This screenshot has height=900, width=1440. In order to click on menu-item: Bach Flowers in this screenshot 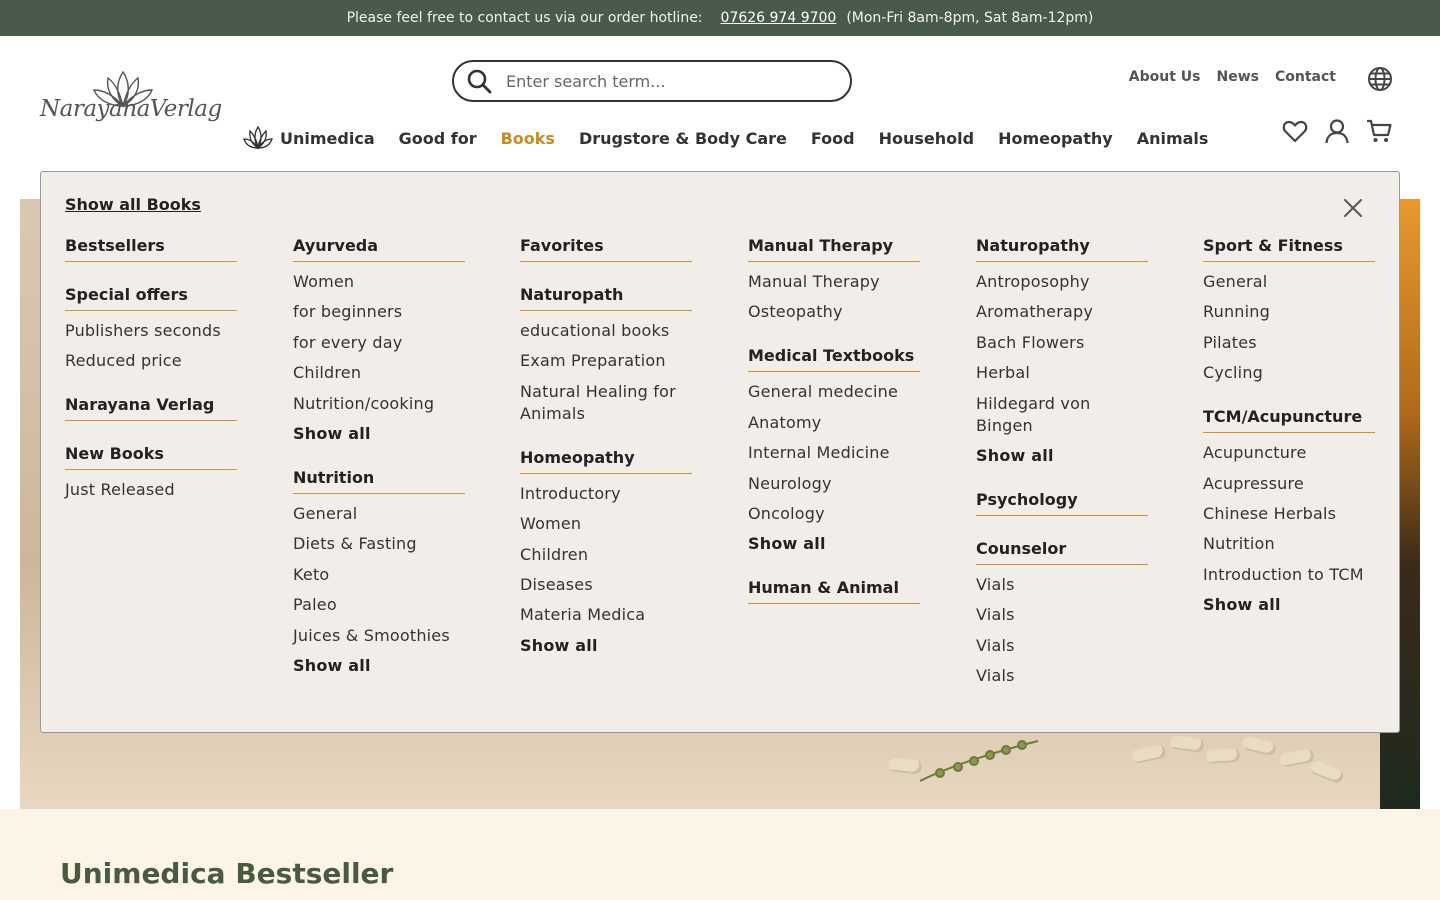, I will do `click(1062, 343)`.